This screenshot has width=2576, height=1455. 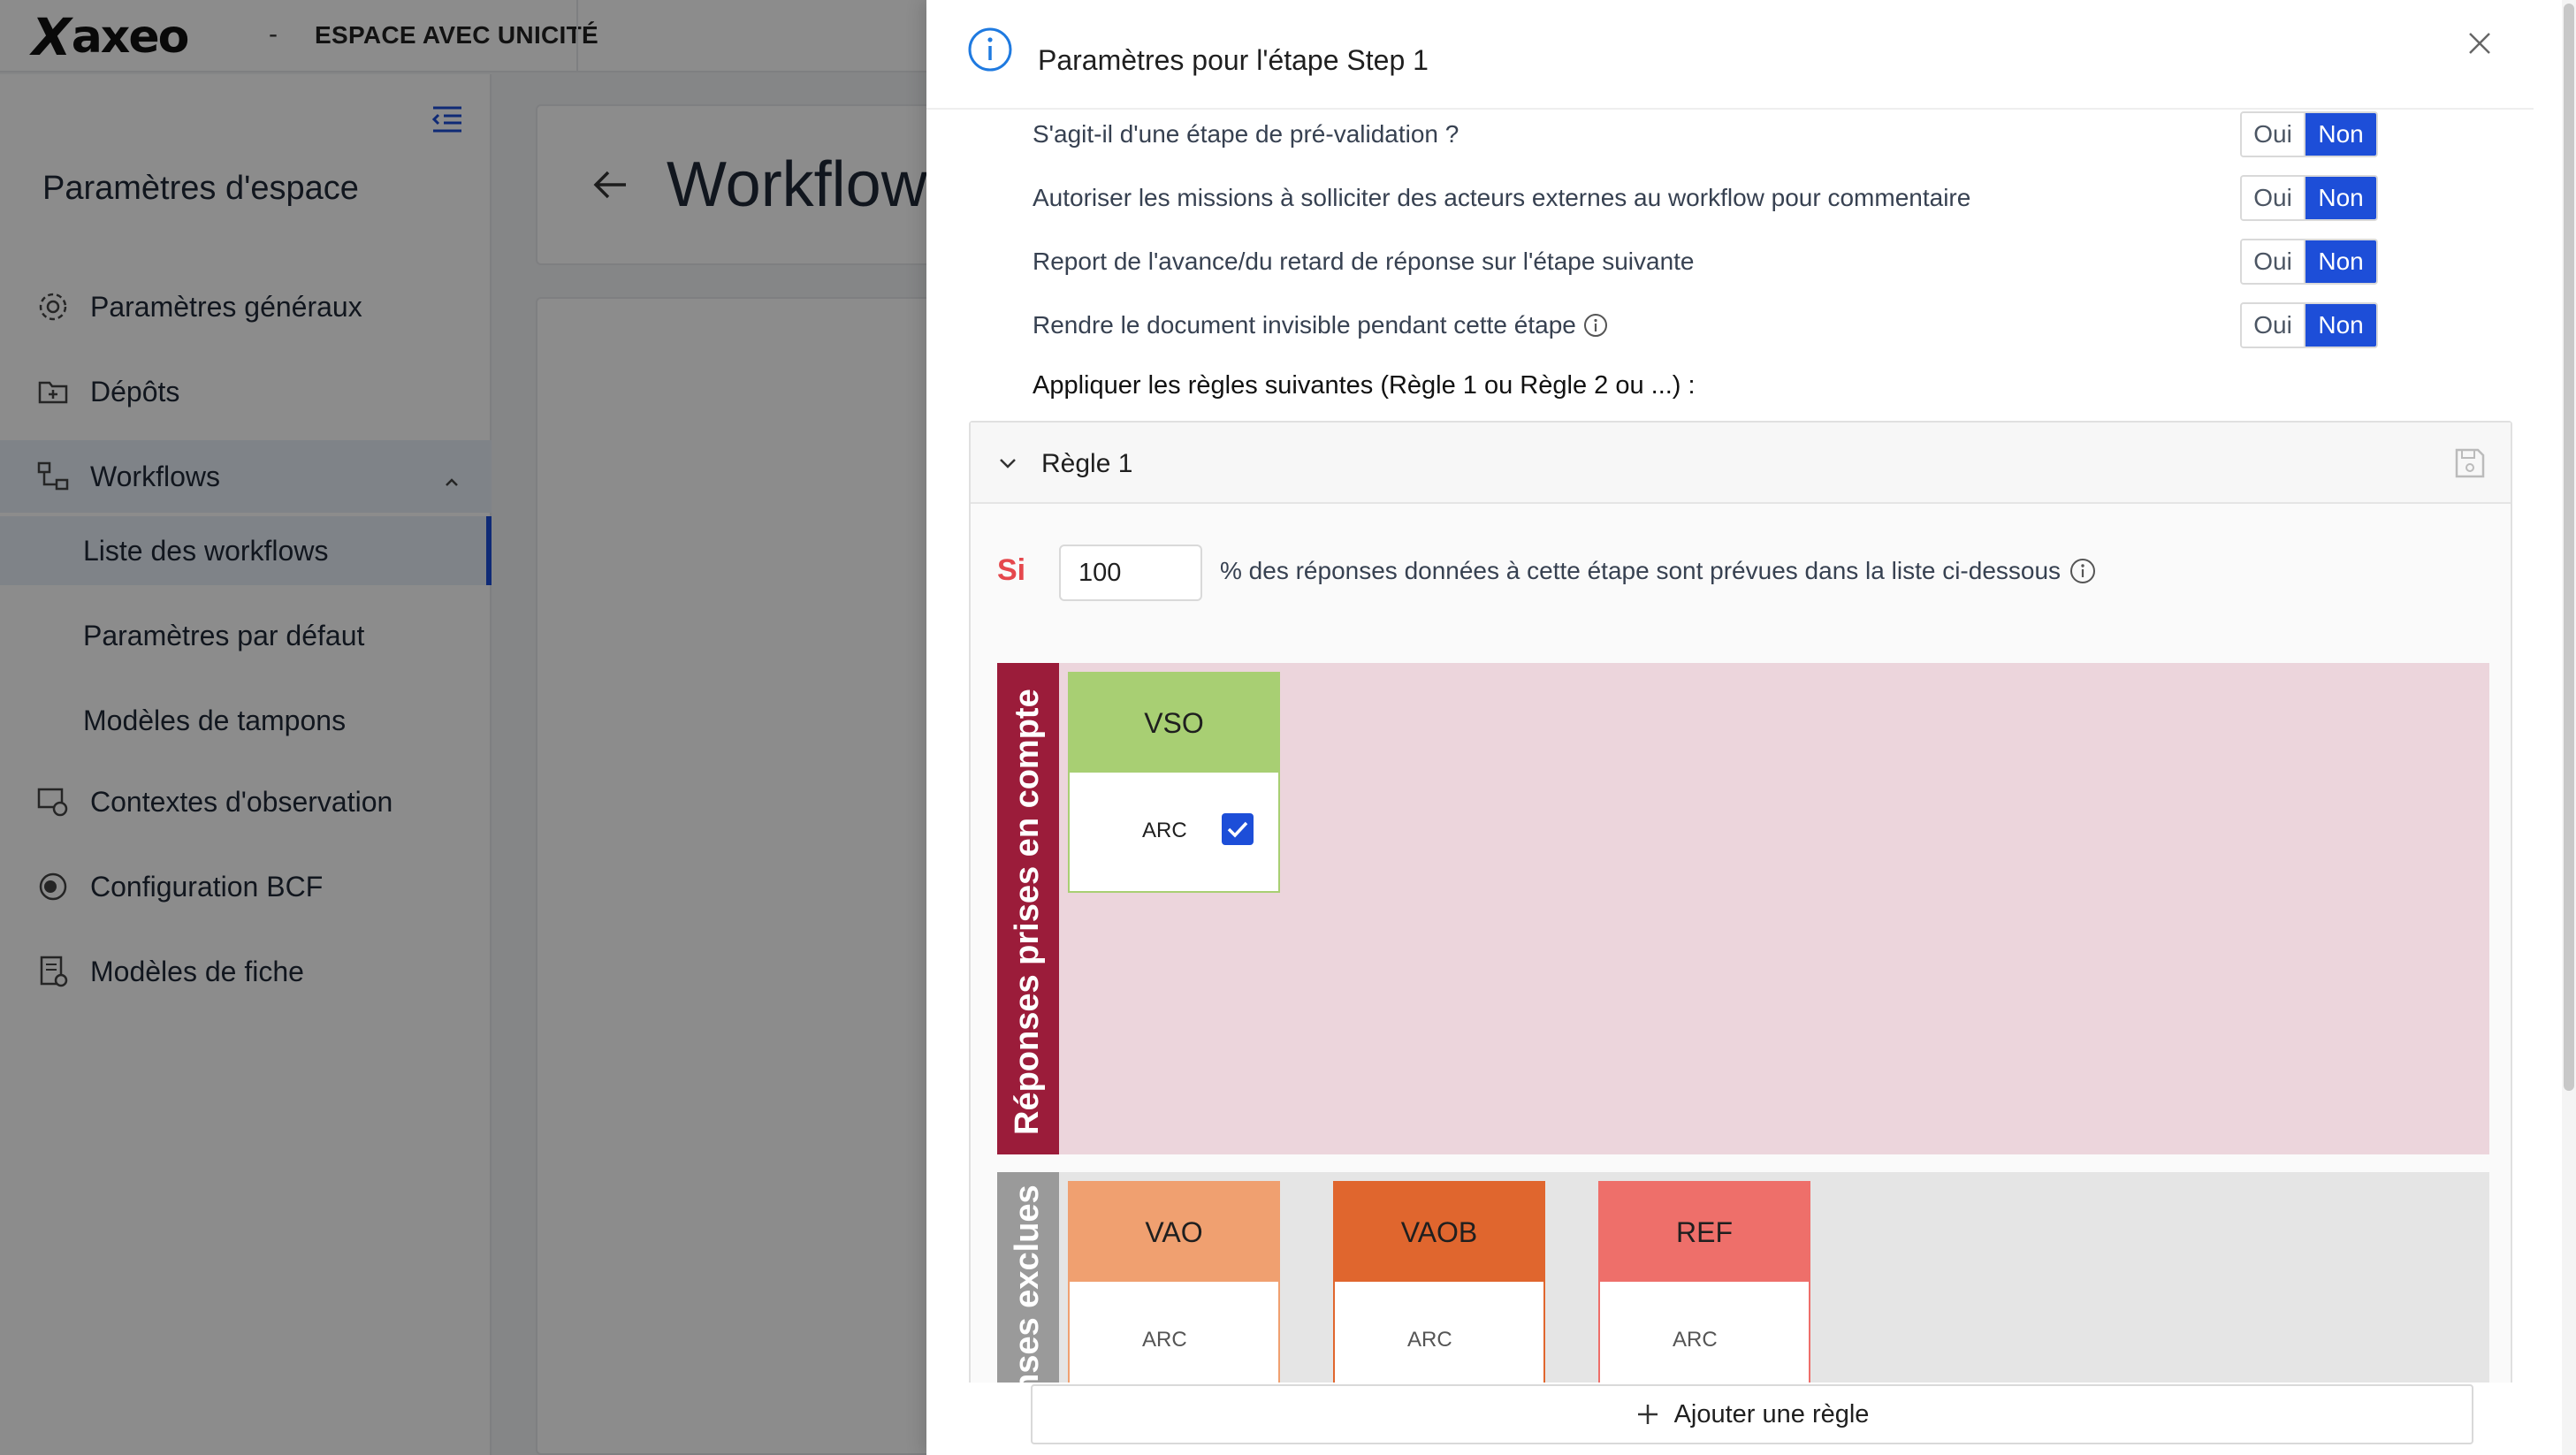 What do you see at coordinates (1647, 1414) in the screenshot?
I see `plus-icon` at bounding box center [1647, 1414].